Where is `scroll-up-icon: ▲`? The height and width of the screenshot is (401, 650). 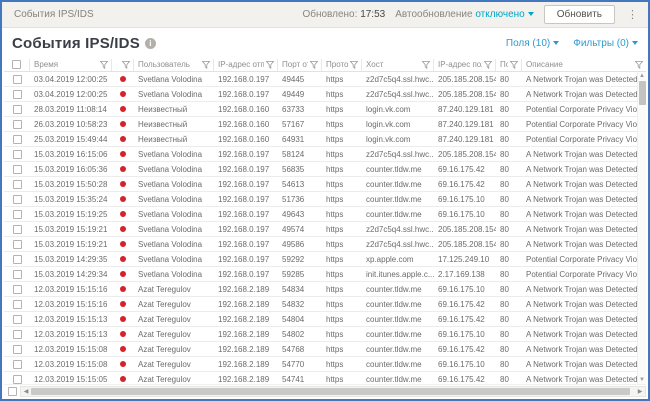 scroll-up-icon: ▲ is located at coordinates (642, 76).